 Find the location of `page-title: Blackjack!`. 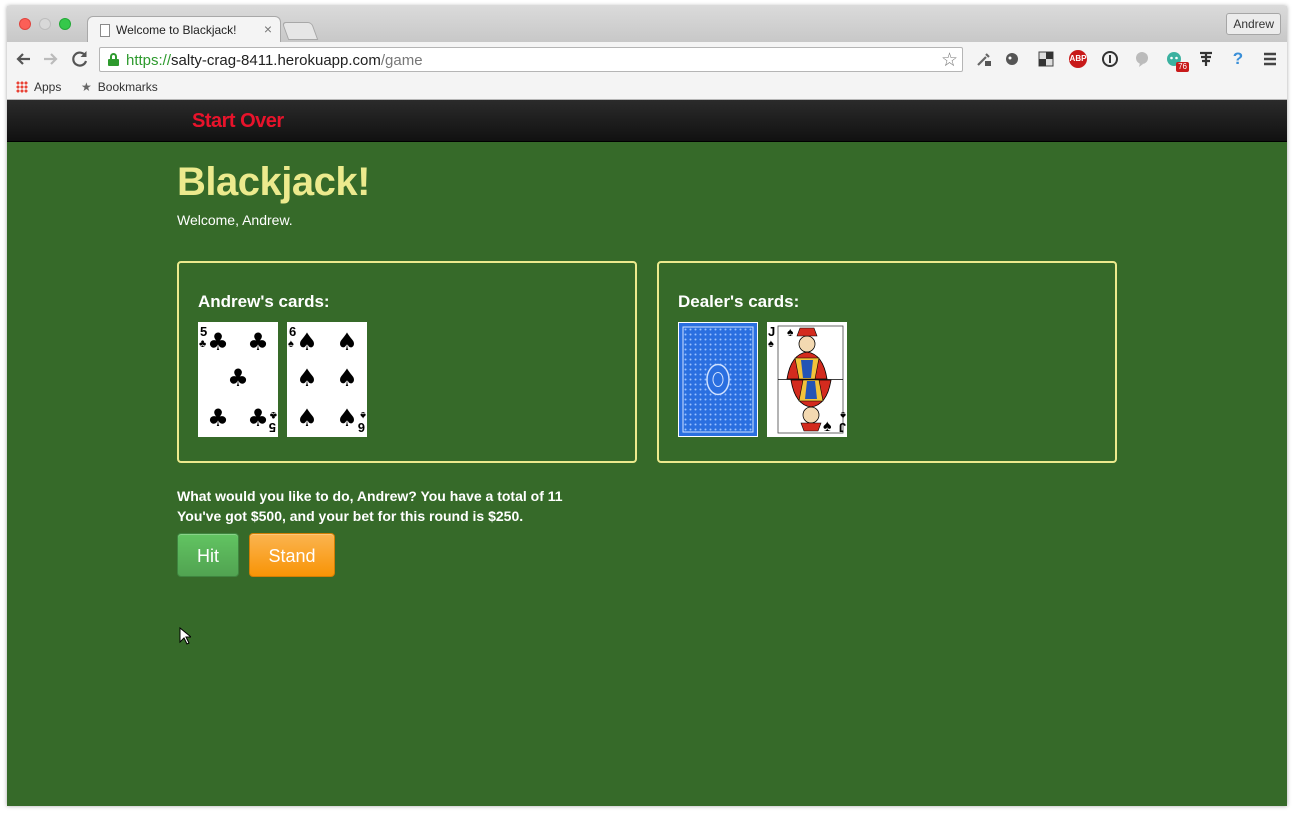

page-title: Blackjack! is located at coordinates (273, 182).